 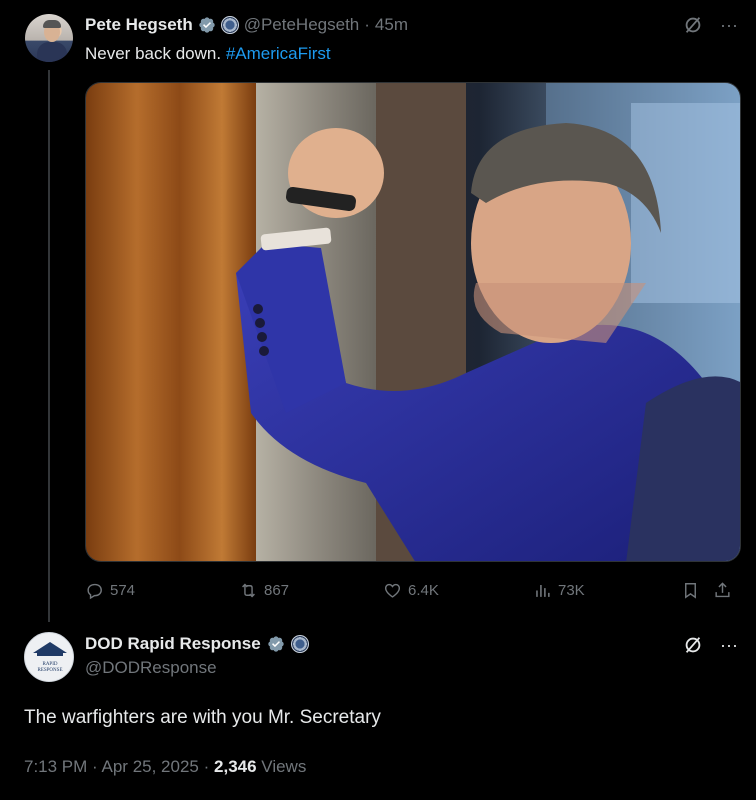 I want to click on hashtag-link: #AmericaFirst, so click(x=278, y=53).